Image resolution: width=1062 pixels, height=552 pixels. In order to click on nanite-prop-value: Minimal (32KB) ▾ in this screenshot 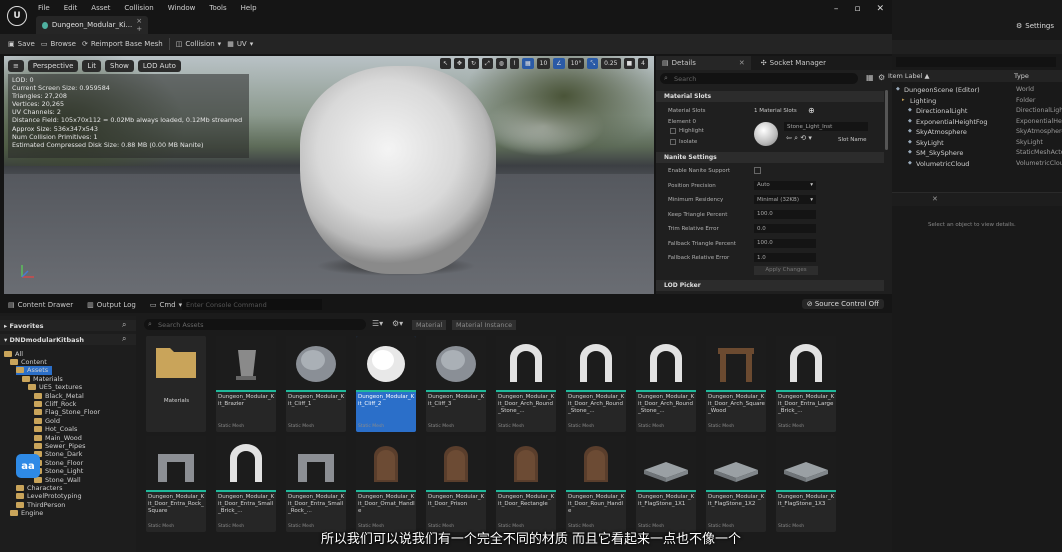, I will do `click(785, 199)`.